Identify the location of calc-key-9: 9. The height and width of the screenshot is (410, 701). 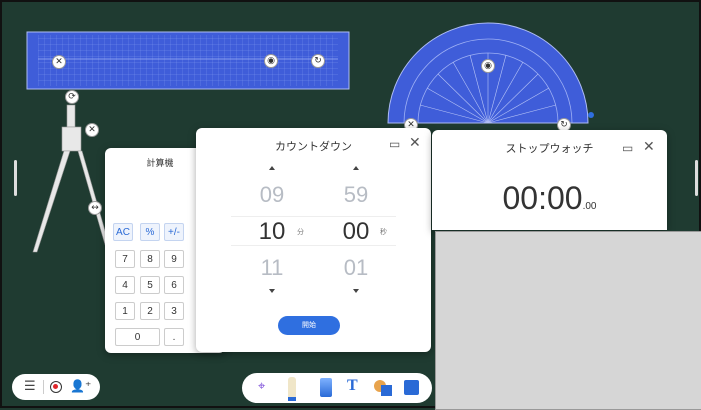
(174, 259).